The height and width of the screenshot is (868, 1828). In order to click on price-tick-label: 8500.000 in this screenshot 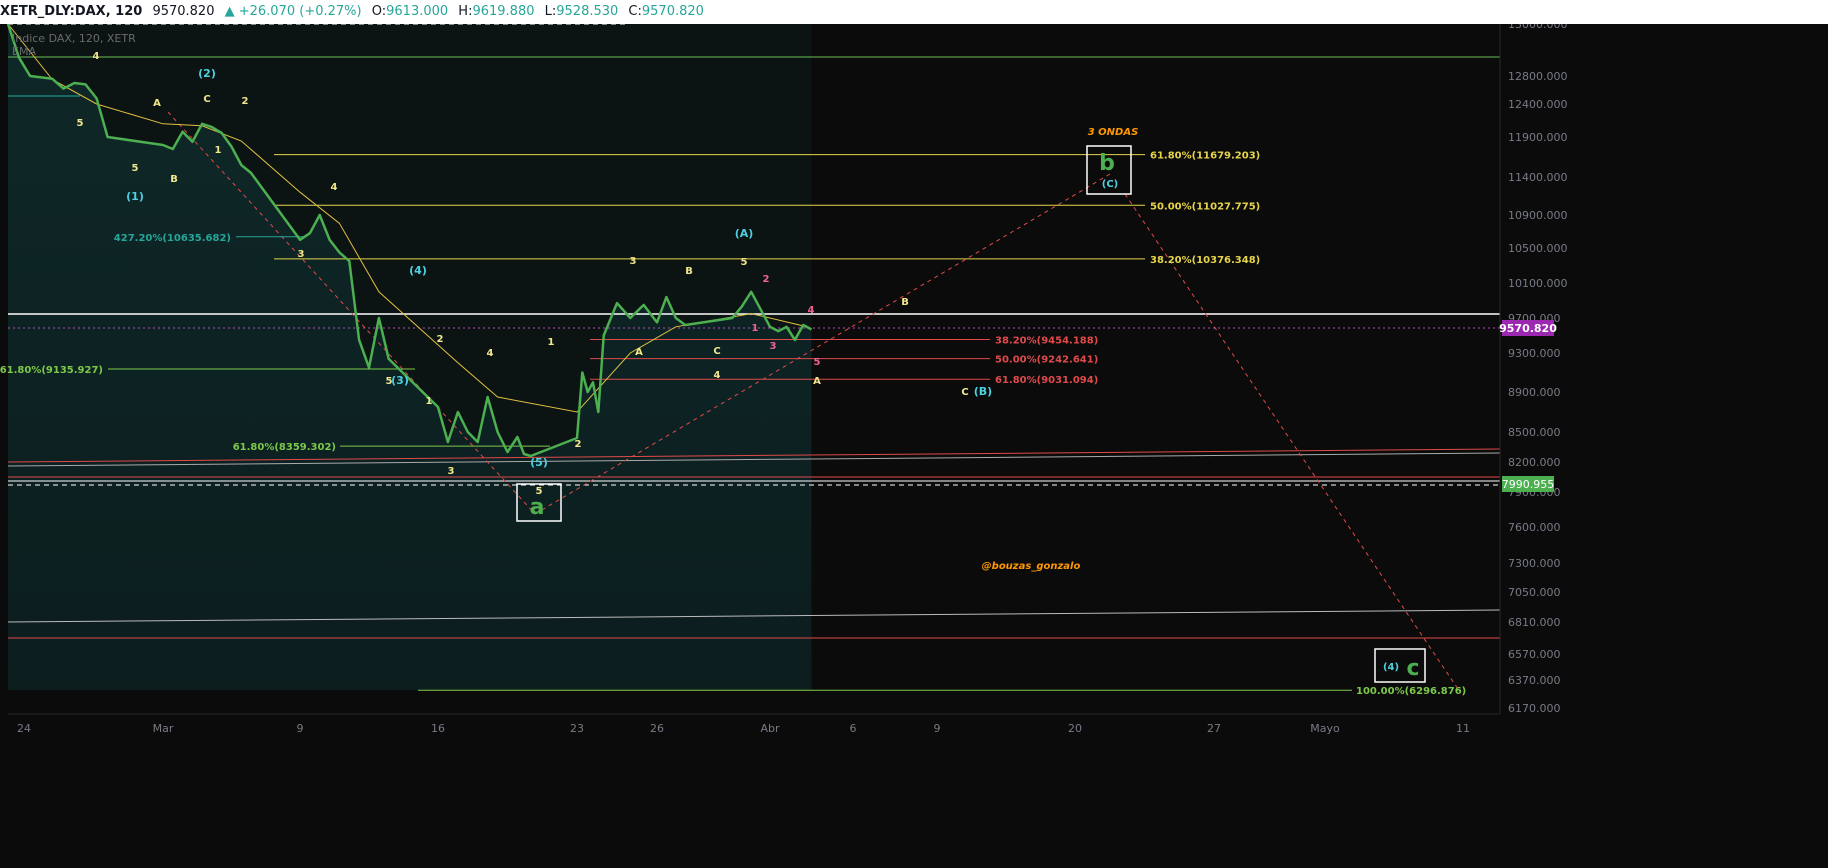, I will do `click(1534, 432)`.